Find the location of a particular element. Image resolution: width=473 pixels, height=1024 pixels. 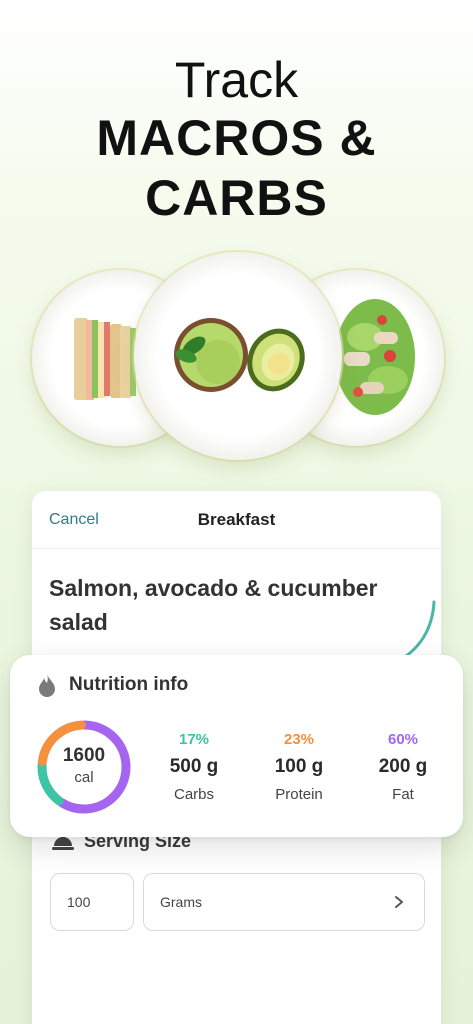

nutrition-header: Nutrition info is located at coordinates (112, 685).